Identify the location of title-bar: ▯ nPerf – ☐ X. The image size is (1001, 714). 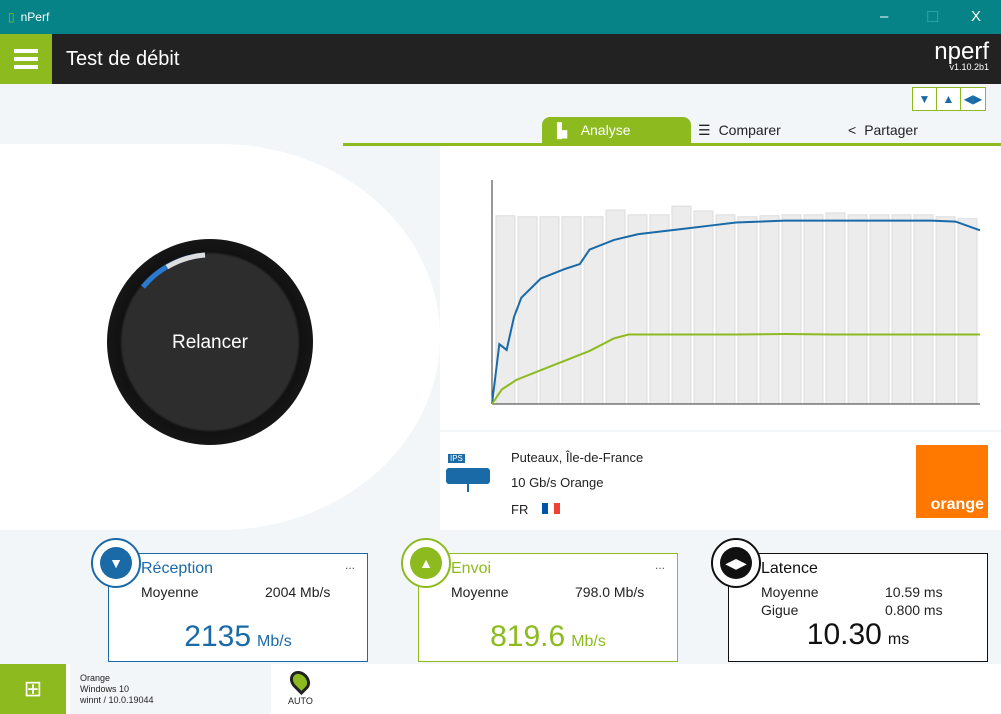
(500, 17).